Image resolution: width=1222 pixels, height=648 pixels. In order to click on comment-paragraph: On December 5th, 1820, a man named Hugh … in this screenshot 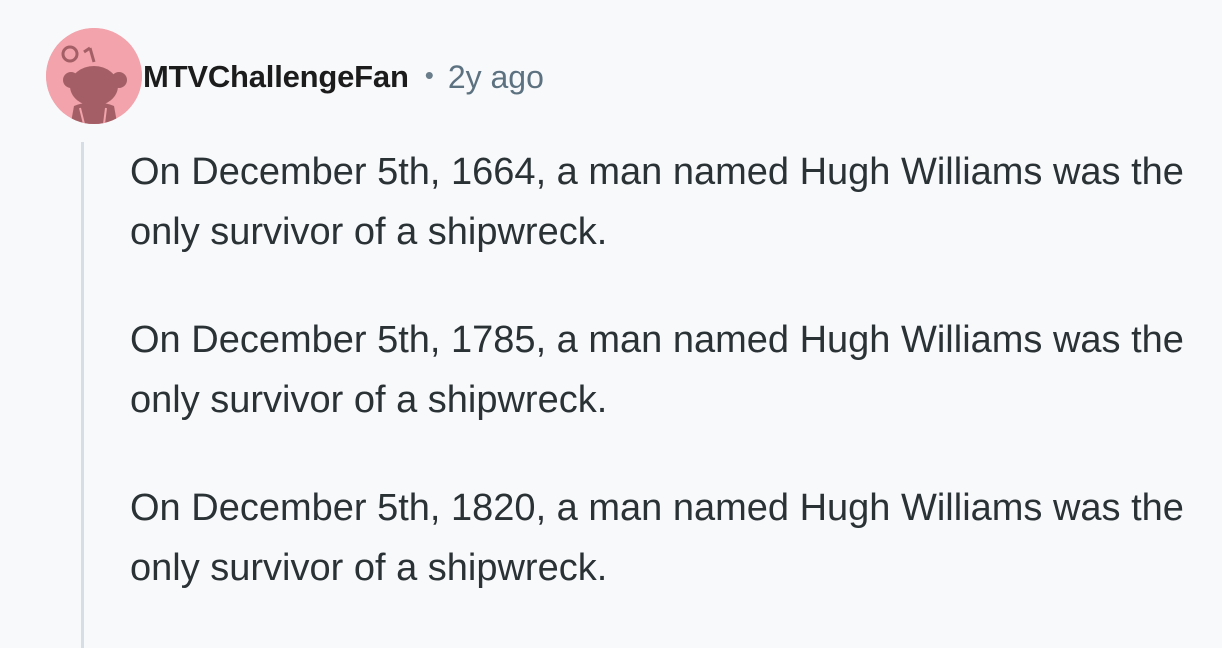, I will do `click(657, 538)`.